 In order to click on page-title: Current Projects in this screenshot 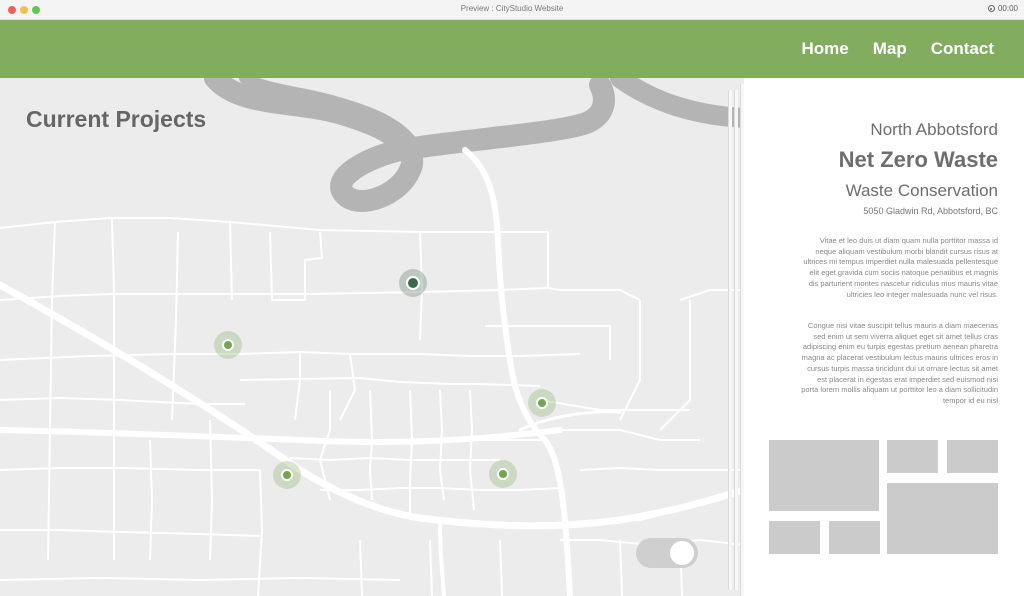, I will do `click(116, 119)`.